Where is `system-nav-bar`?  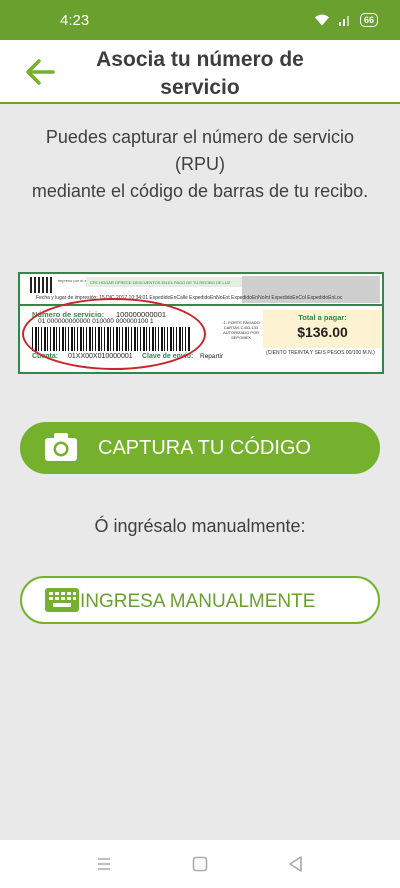
system-nav-bar is located at coordinates (200, 864).